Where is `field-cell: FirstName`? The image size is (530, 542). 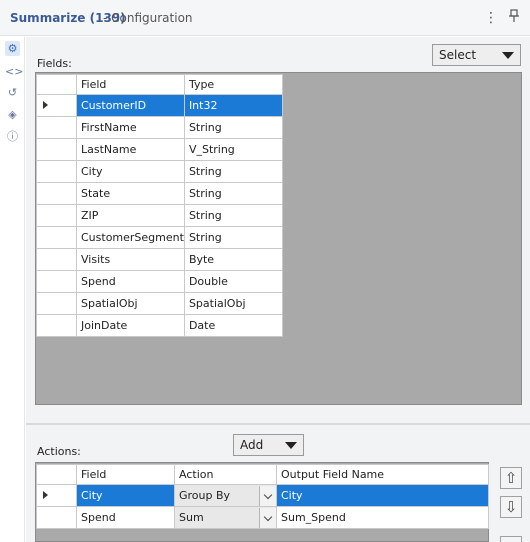 field-cell: FirstName is located at coordinates (130, 127).